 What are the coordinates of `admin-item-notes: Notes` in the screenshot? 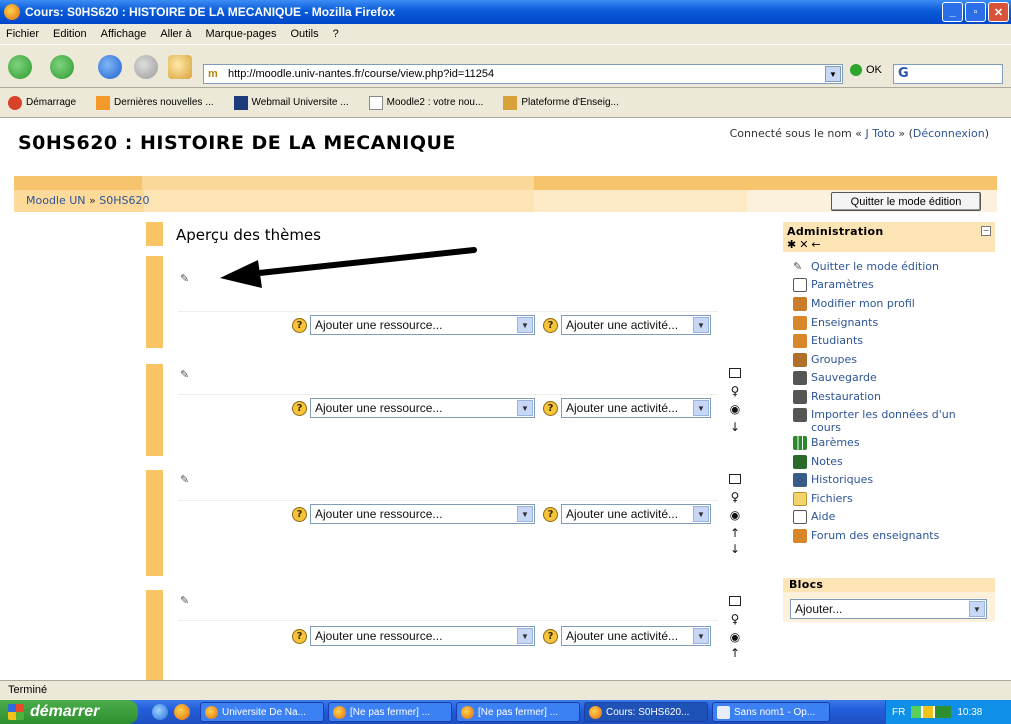 It's located at (818, 462).